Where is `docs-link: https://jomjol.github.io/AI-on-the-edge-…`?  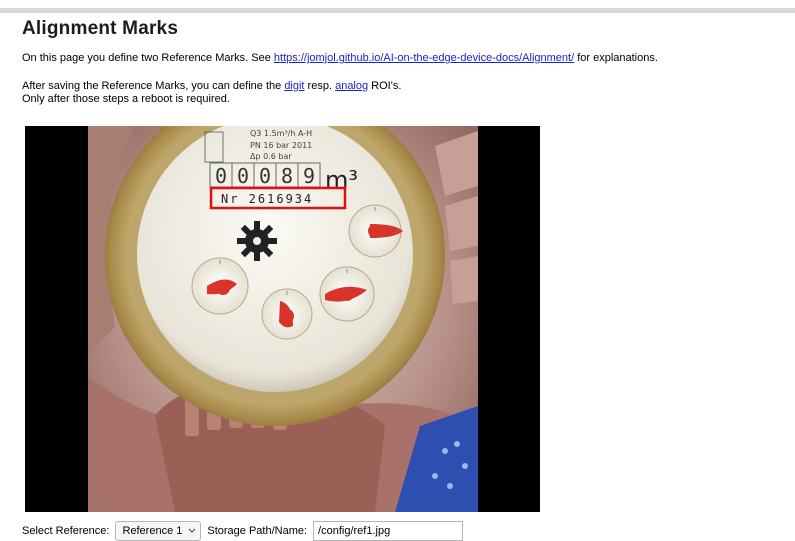
docs-link: https://jomjol.github.io/AI-on-the-edge-… is located at coordinates (424, 58).